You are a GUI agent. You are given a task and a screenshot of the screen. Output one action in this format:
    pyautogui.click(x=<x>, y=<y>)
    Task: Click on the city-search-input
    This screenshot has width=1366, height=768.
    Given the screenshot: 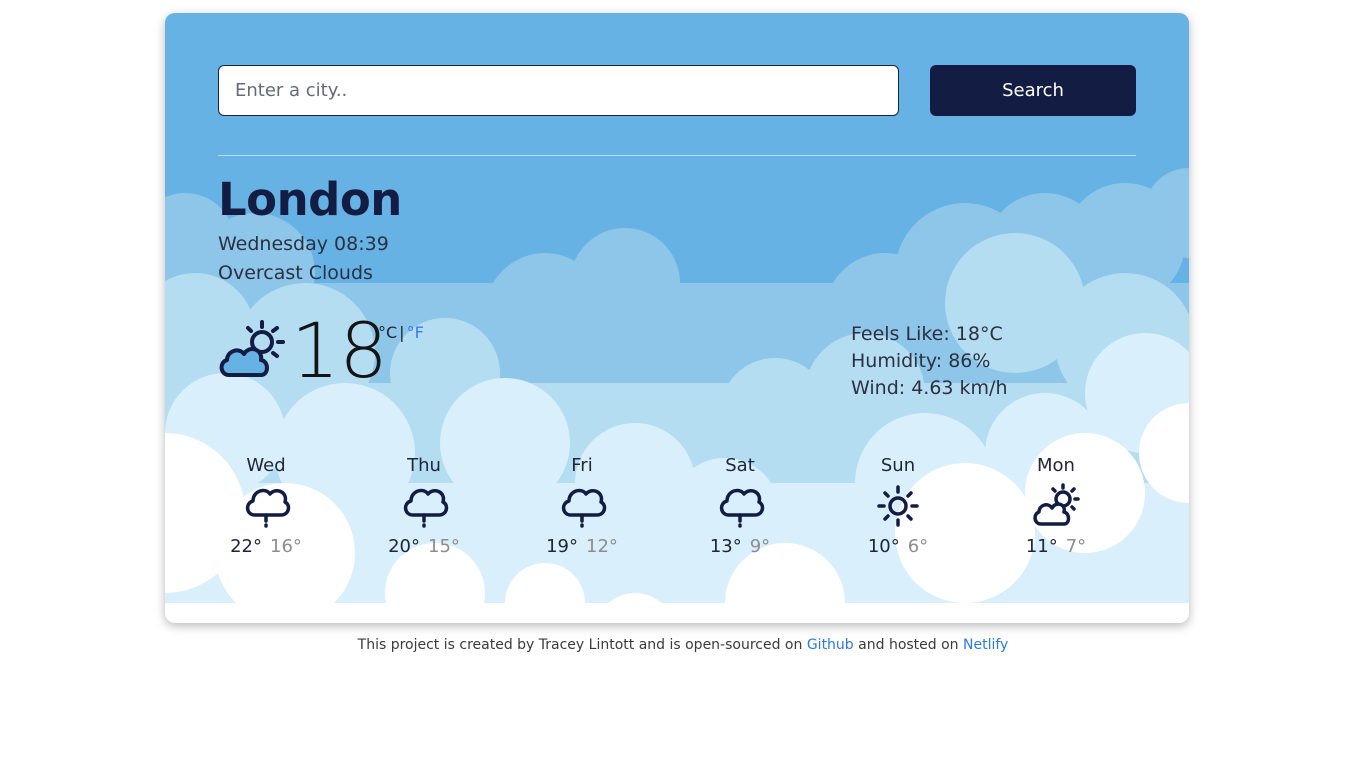 What is the action you would take?
    pyautogui.click(x=558, y=90)
    